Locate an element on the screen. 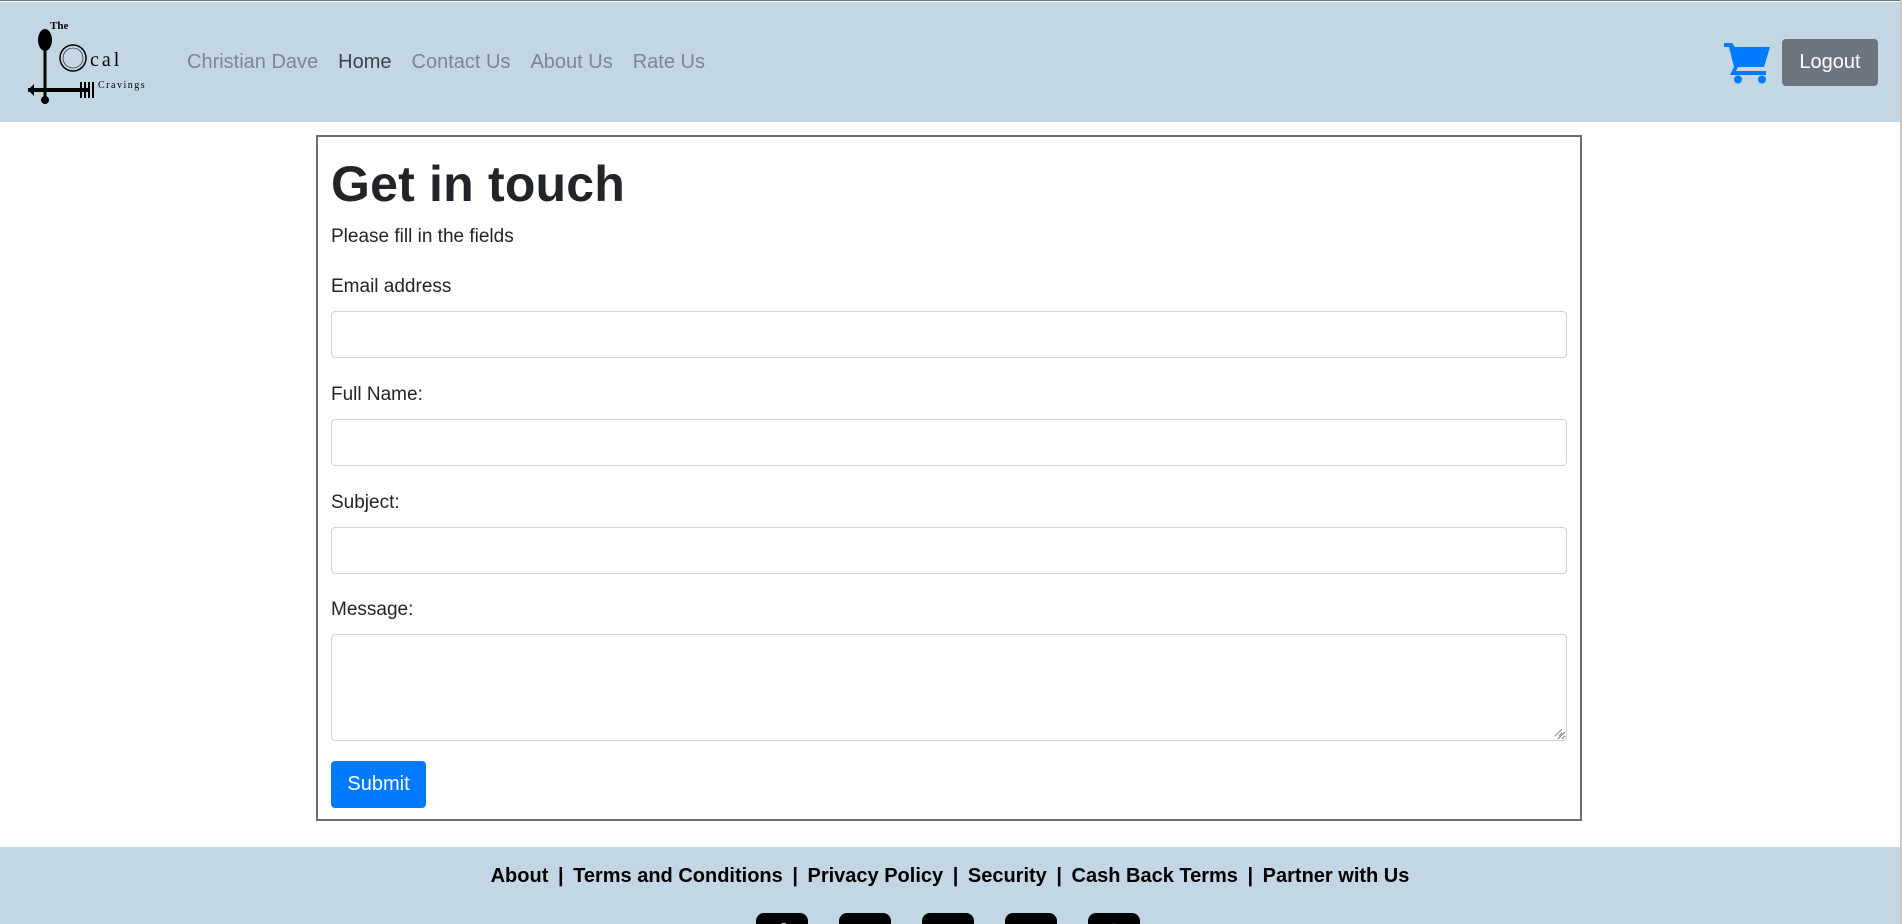 The image size is (1902, 924). subject-label: Subject: is located at coordinates (365, 502).